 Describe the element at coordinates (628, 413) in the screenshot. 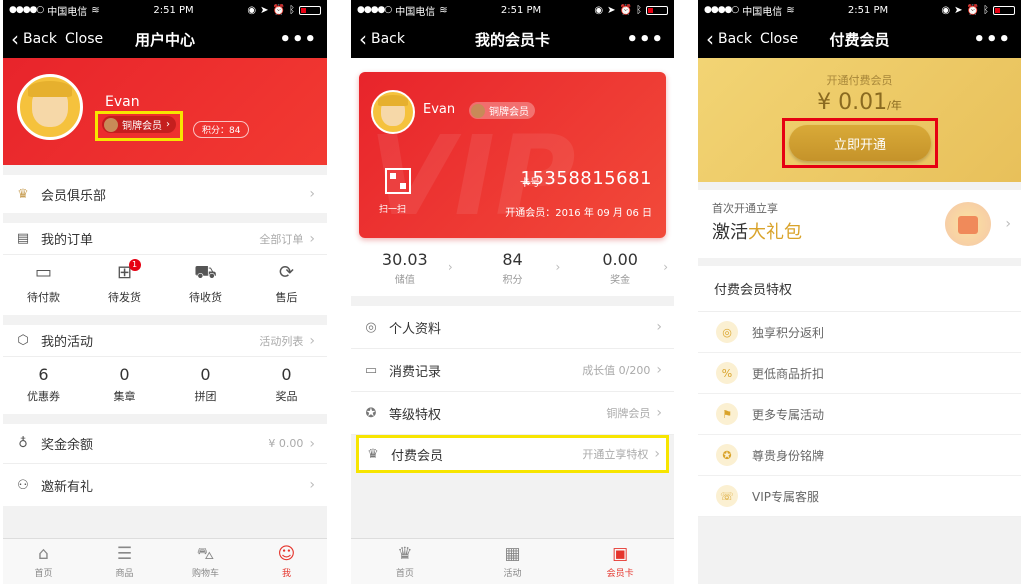

I see `level-value: 铜牌会员` at that location.